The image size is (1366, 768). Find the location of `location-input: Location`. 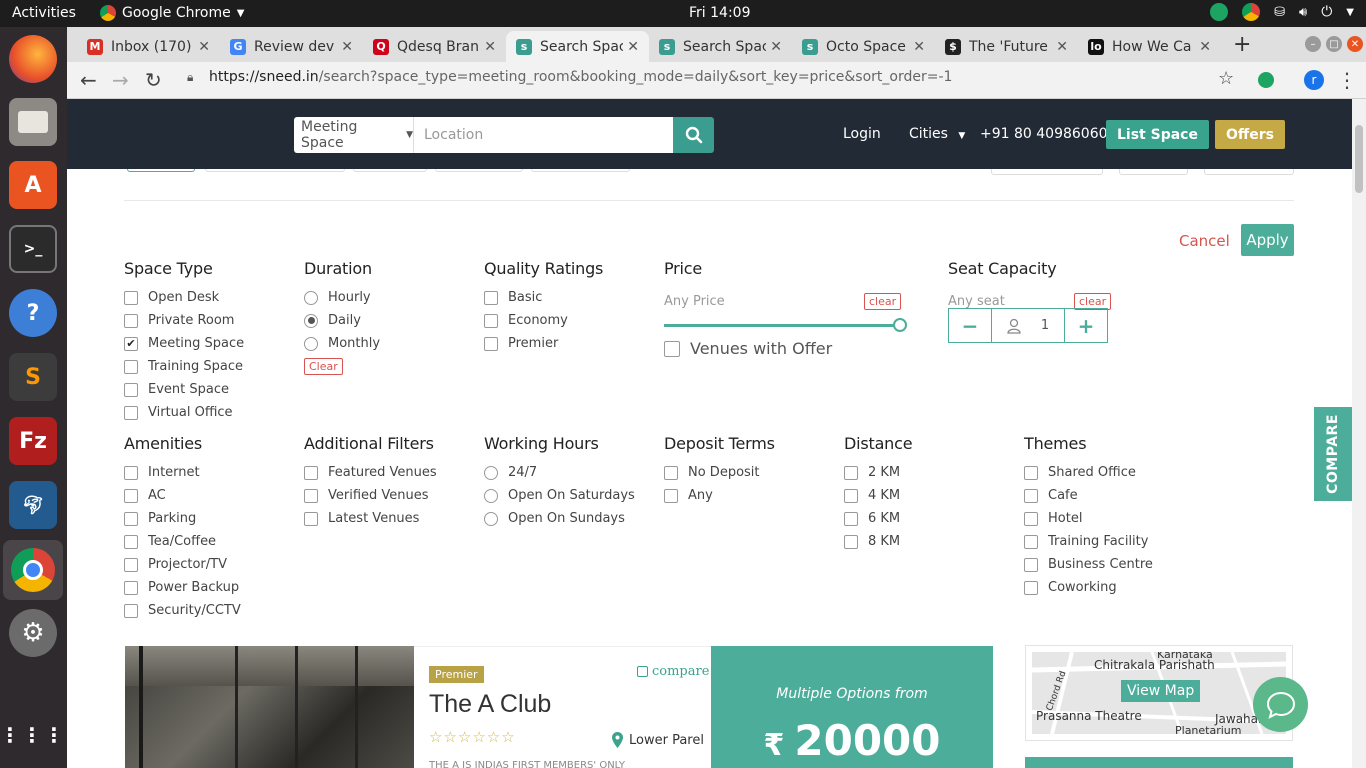

location-input: Location is located at coordinates (543, 135).